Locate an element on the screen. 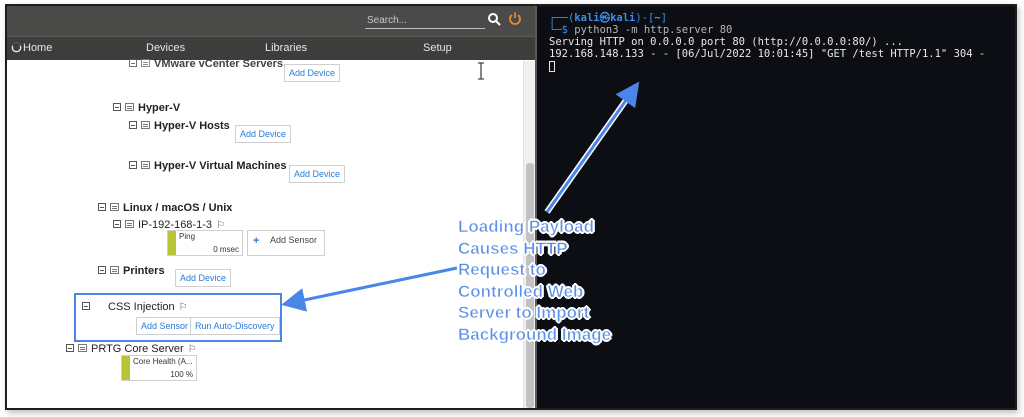  callout-line: Loading Payload is located at coordinates (526, 227).